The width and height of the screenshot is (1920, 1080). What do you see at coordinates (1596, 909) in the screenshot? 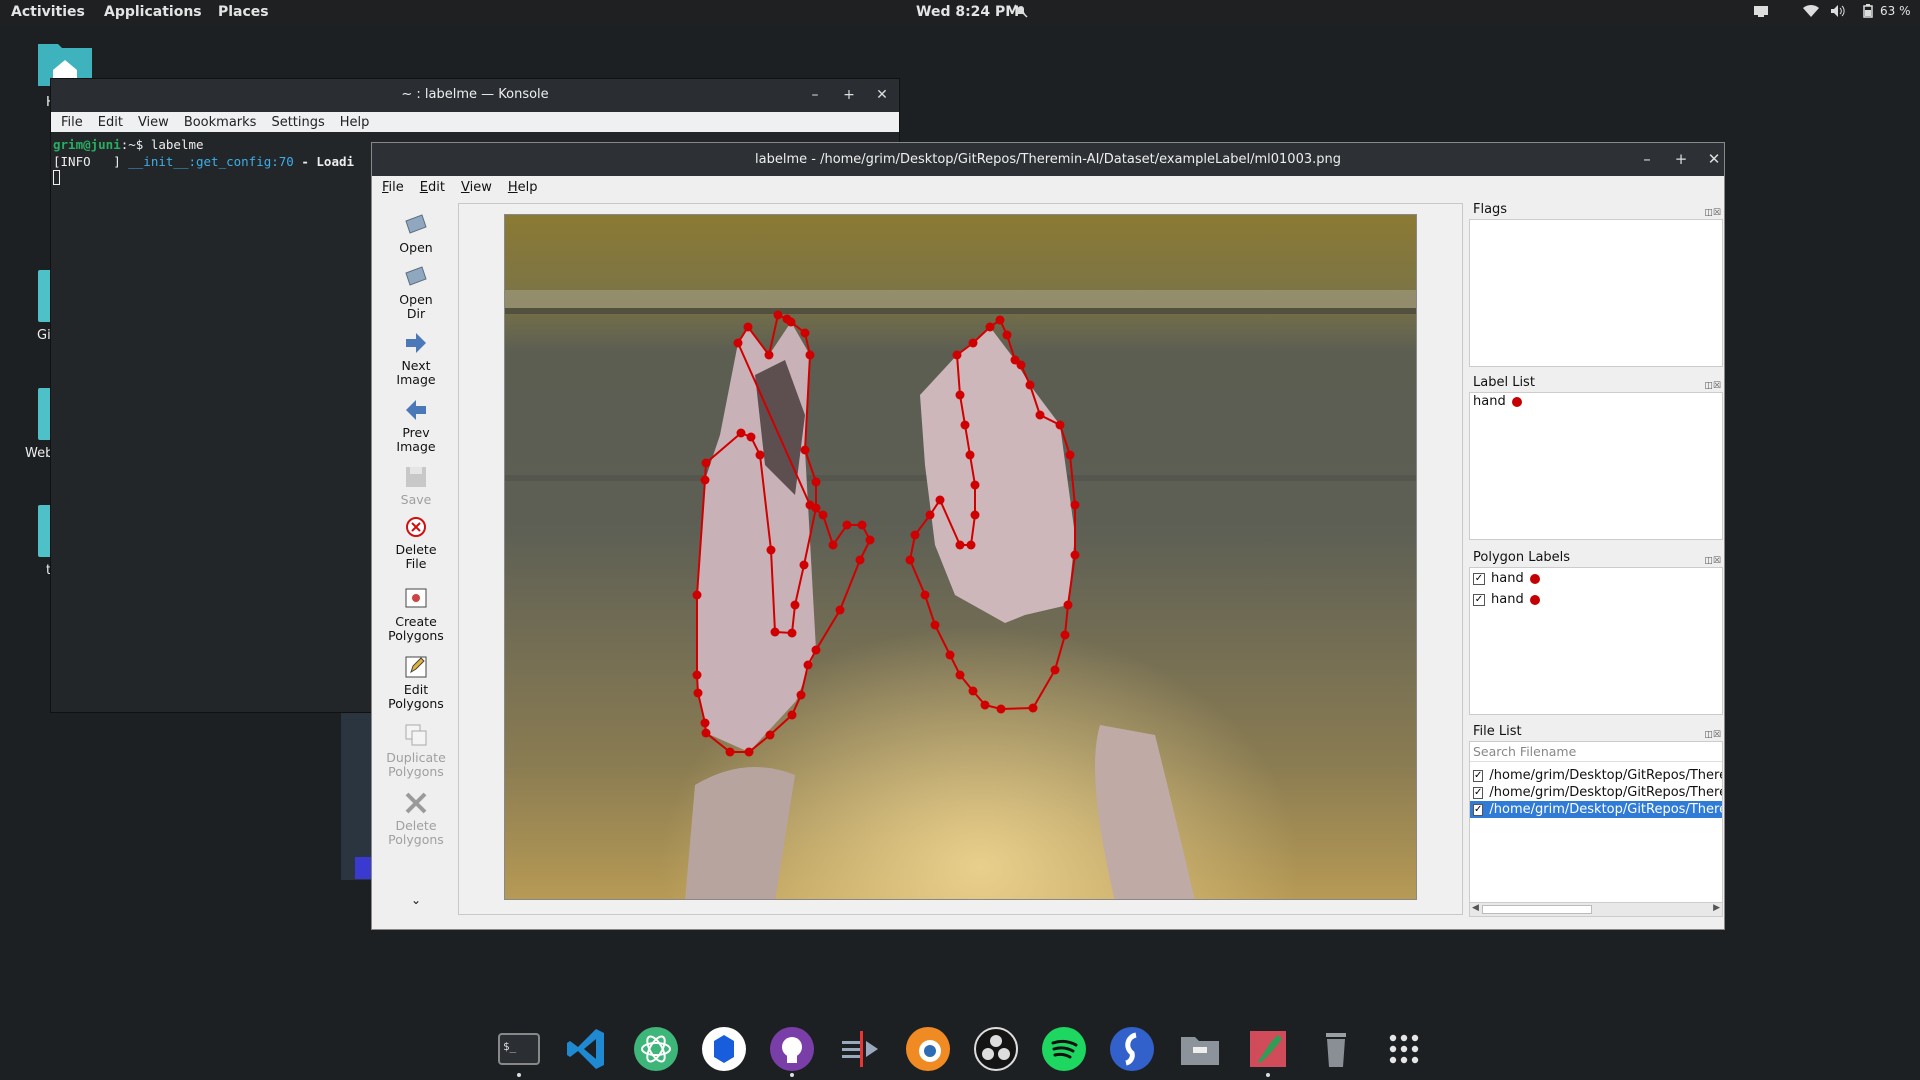
I see `horizontal-scrollbar: ◀ ▶` at bounding box center [1596, 909].